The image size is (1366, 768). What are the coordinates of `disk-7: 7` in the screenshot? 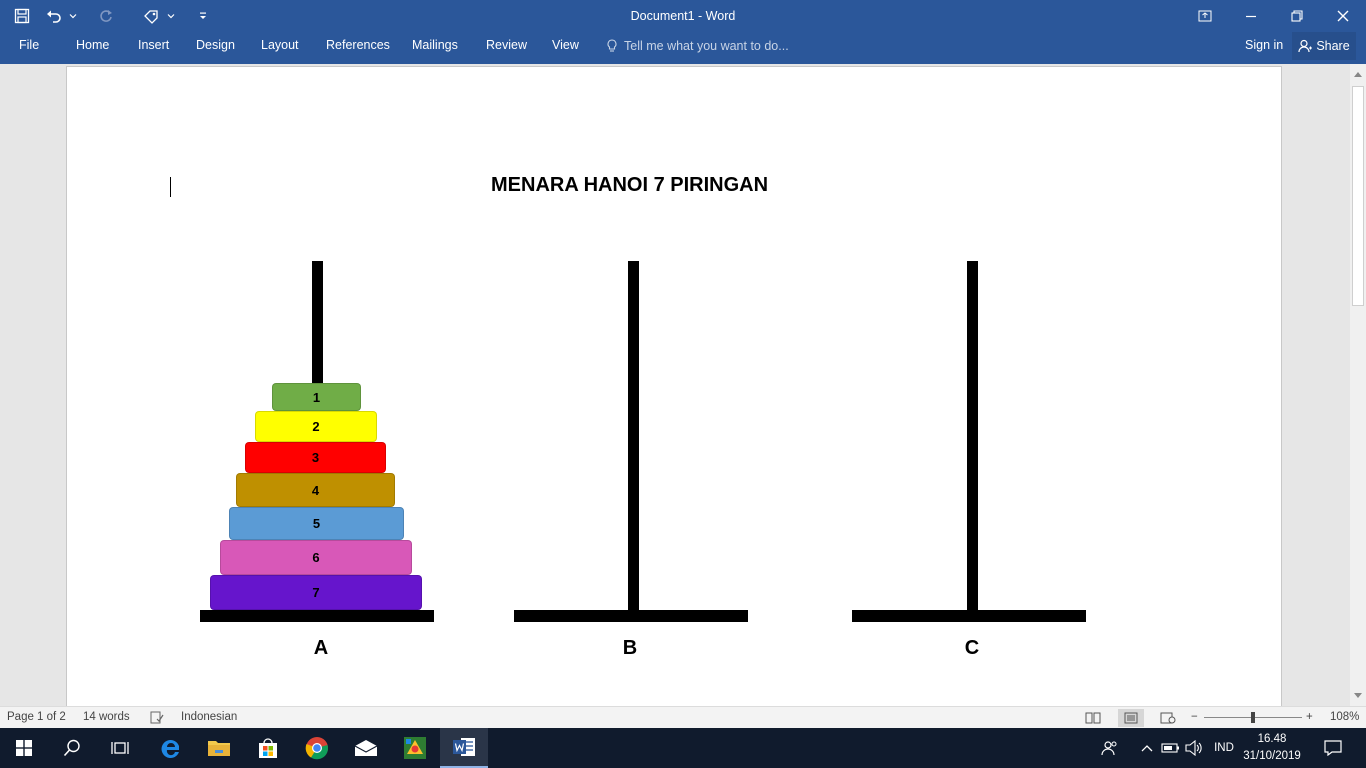 It's located at (316, 592).